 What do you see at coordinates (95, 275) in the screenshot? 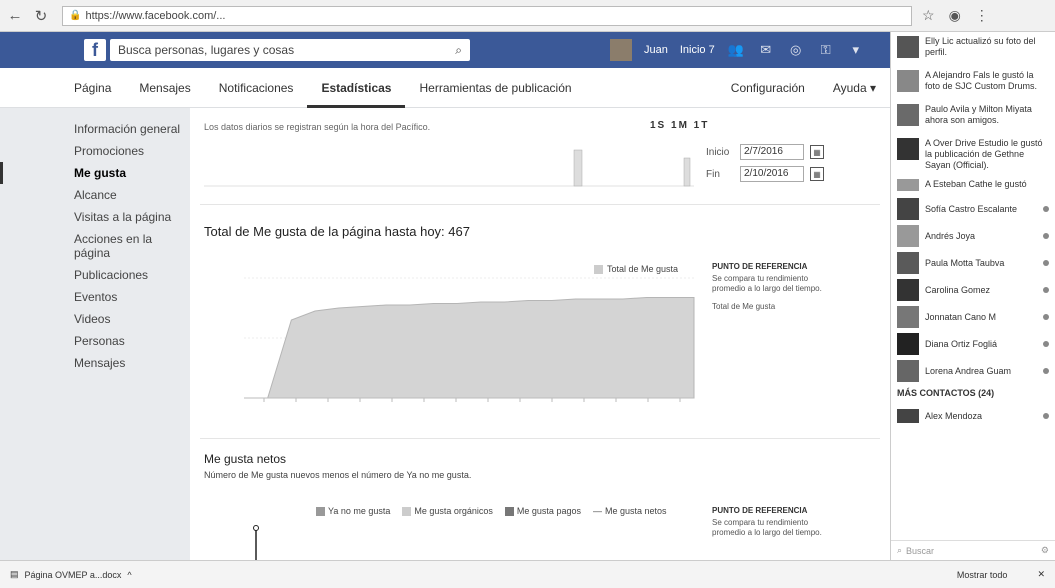
I see `sidebar-item-publicaciones: Publicaciones` at bounding box center [95, 275].